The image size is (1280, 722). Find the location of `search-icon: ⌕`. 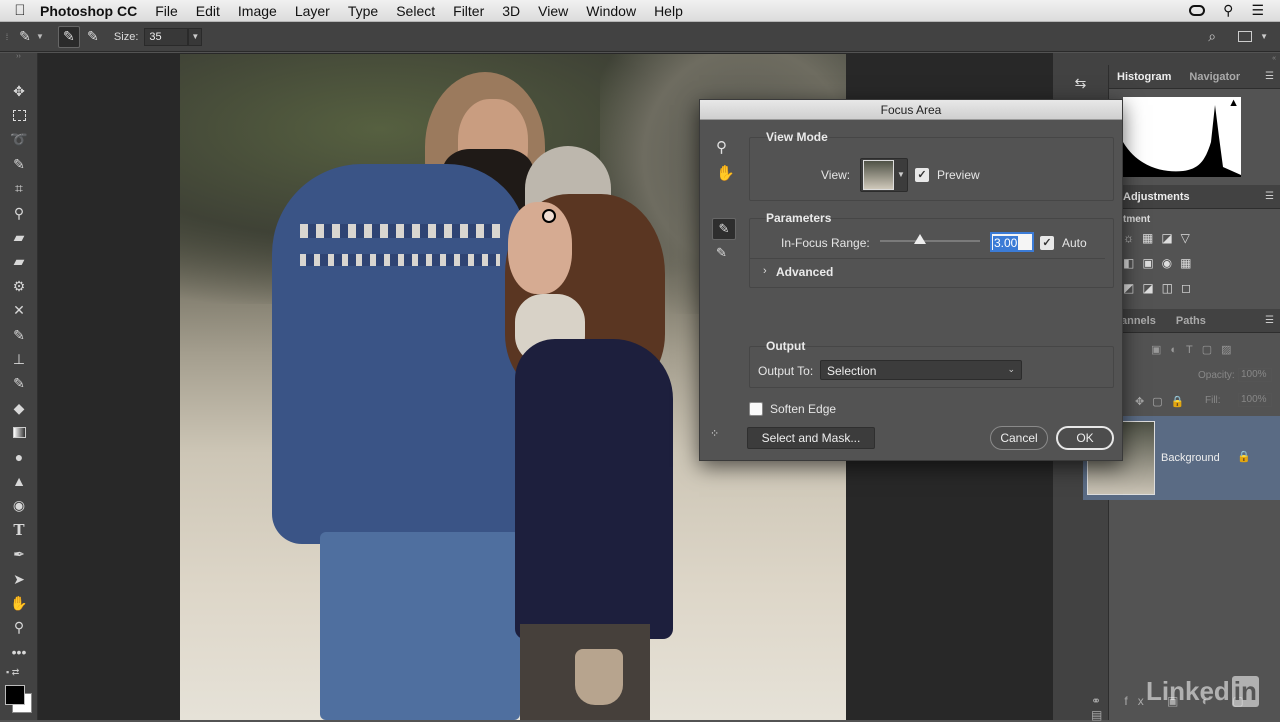

search-icon: ⌕ is located at coordinates (1212, 36).